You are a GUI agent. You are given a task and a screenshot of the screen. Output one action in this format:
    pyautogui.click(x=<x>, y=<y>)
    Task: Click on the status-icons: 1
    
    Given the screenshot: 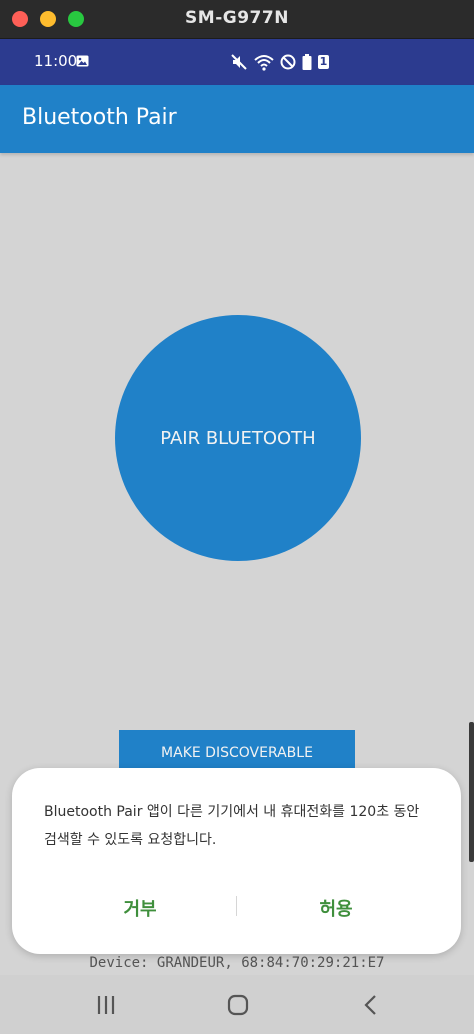 What is the action you would take?
    pyautogui.click(x=279, y=62)
    